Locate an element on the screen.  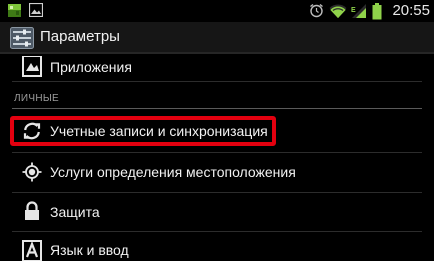
settings-item-label: Приложения is located at coordinates (91, 67).